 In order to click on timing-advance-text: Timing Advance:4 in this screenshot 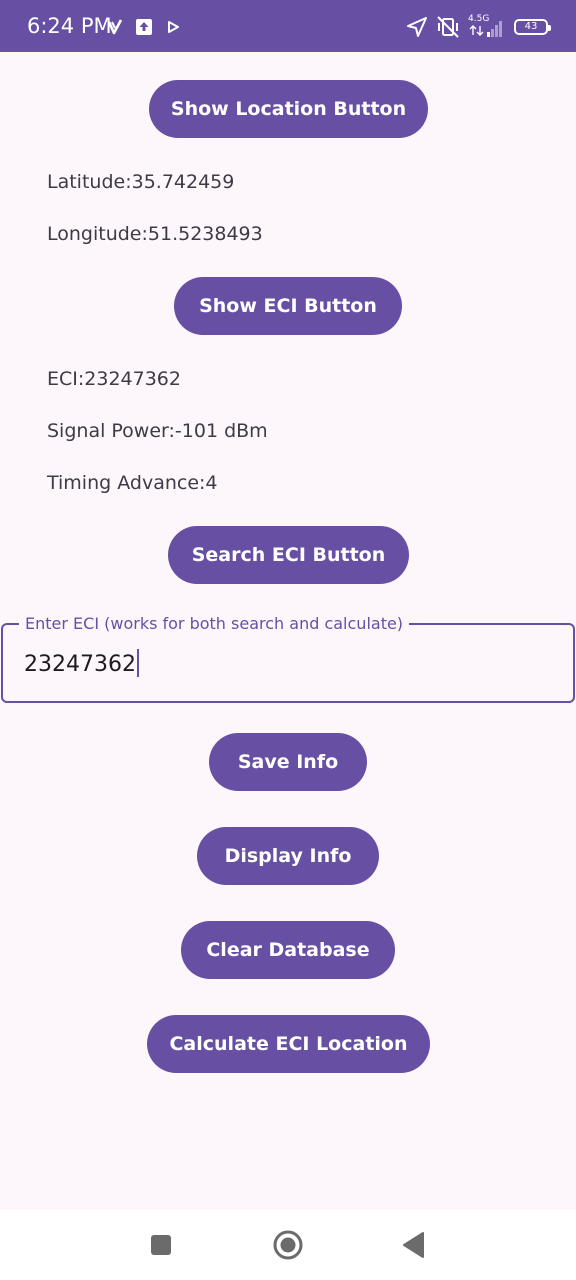, I will do `click(132, 483)`.